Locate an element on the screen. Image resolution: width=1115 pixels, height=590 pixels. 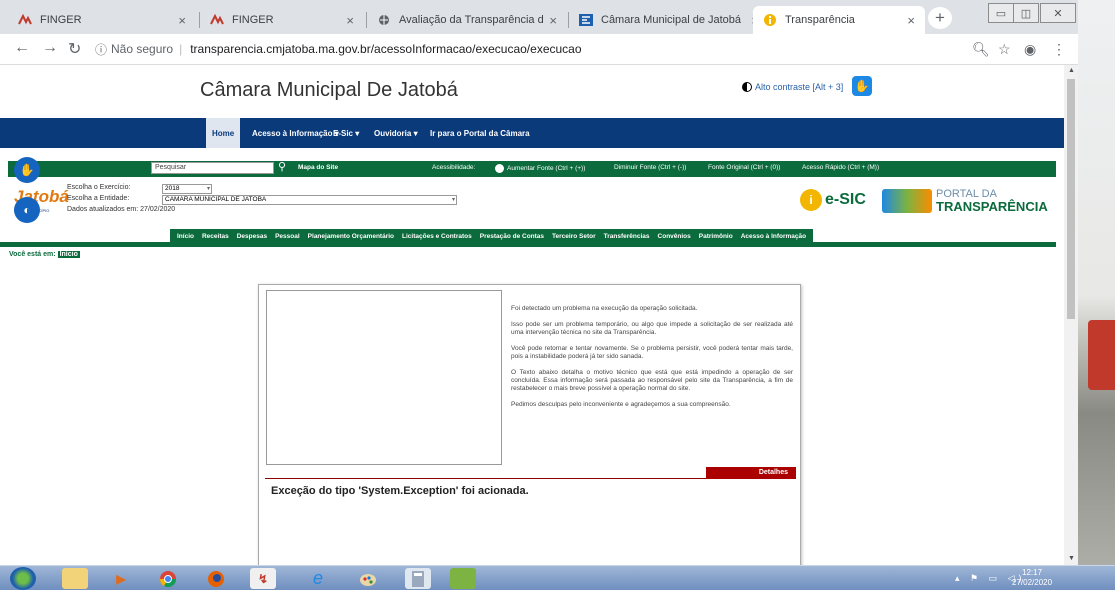
breadcrumb: Você está em: Início is located at coordinates (44, 254).